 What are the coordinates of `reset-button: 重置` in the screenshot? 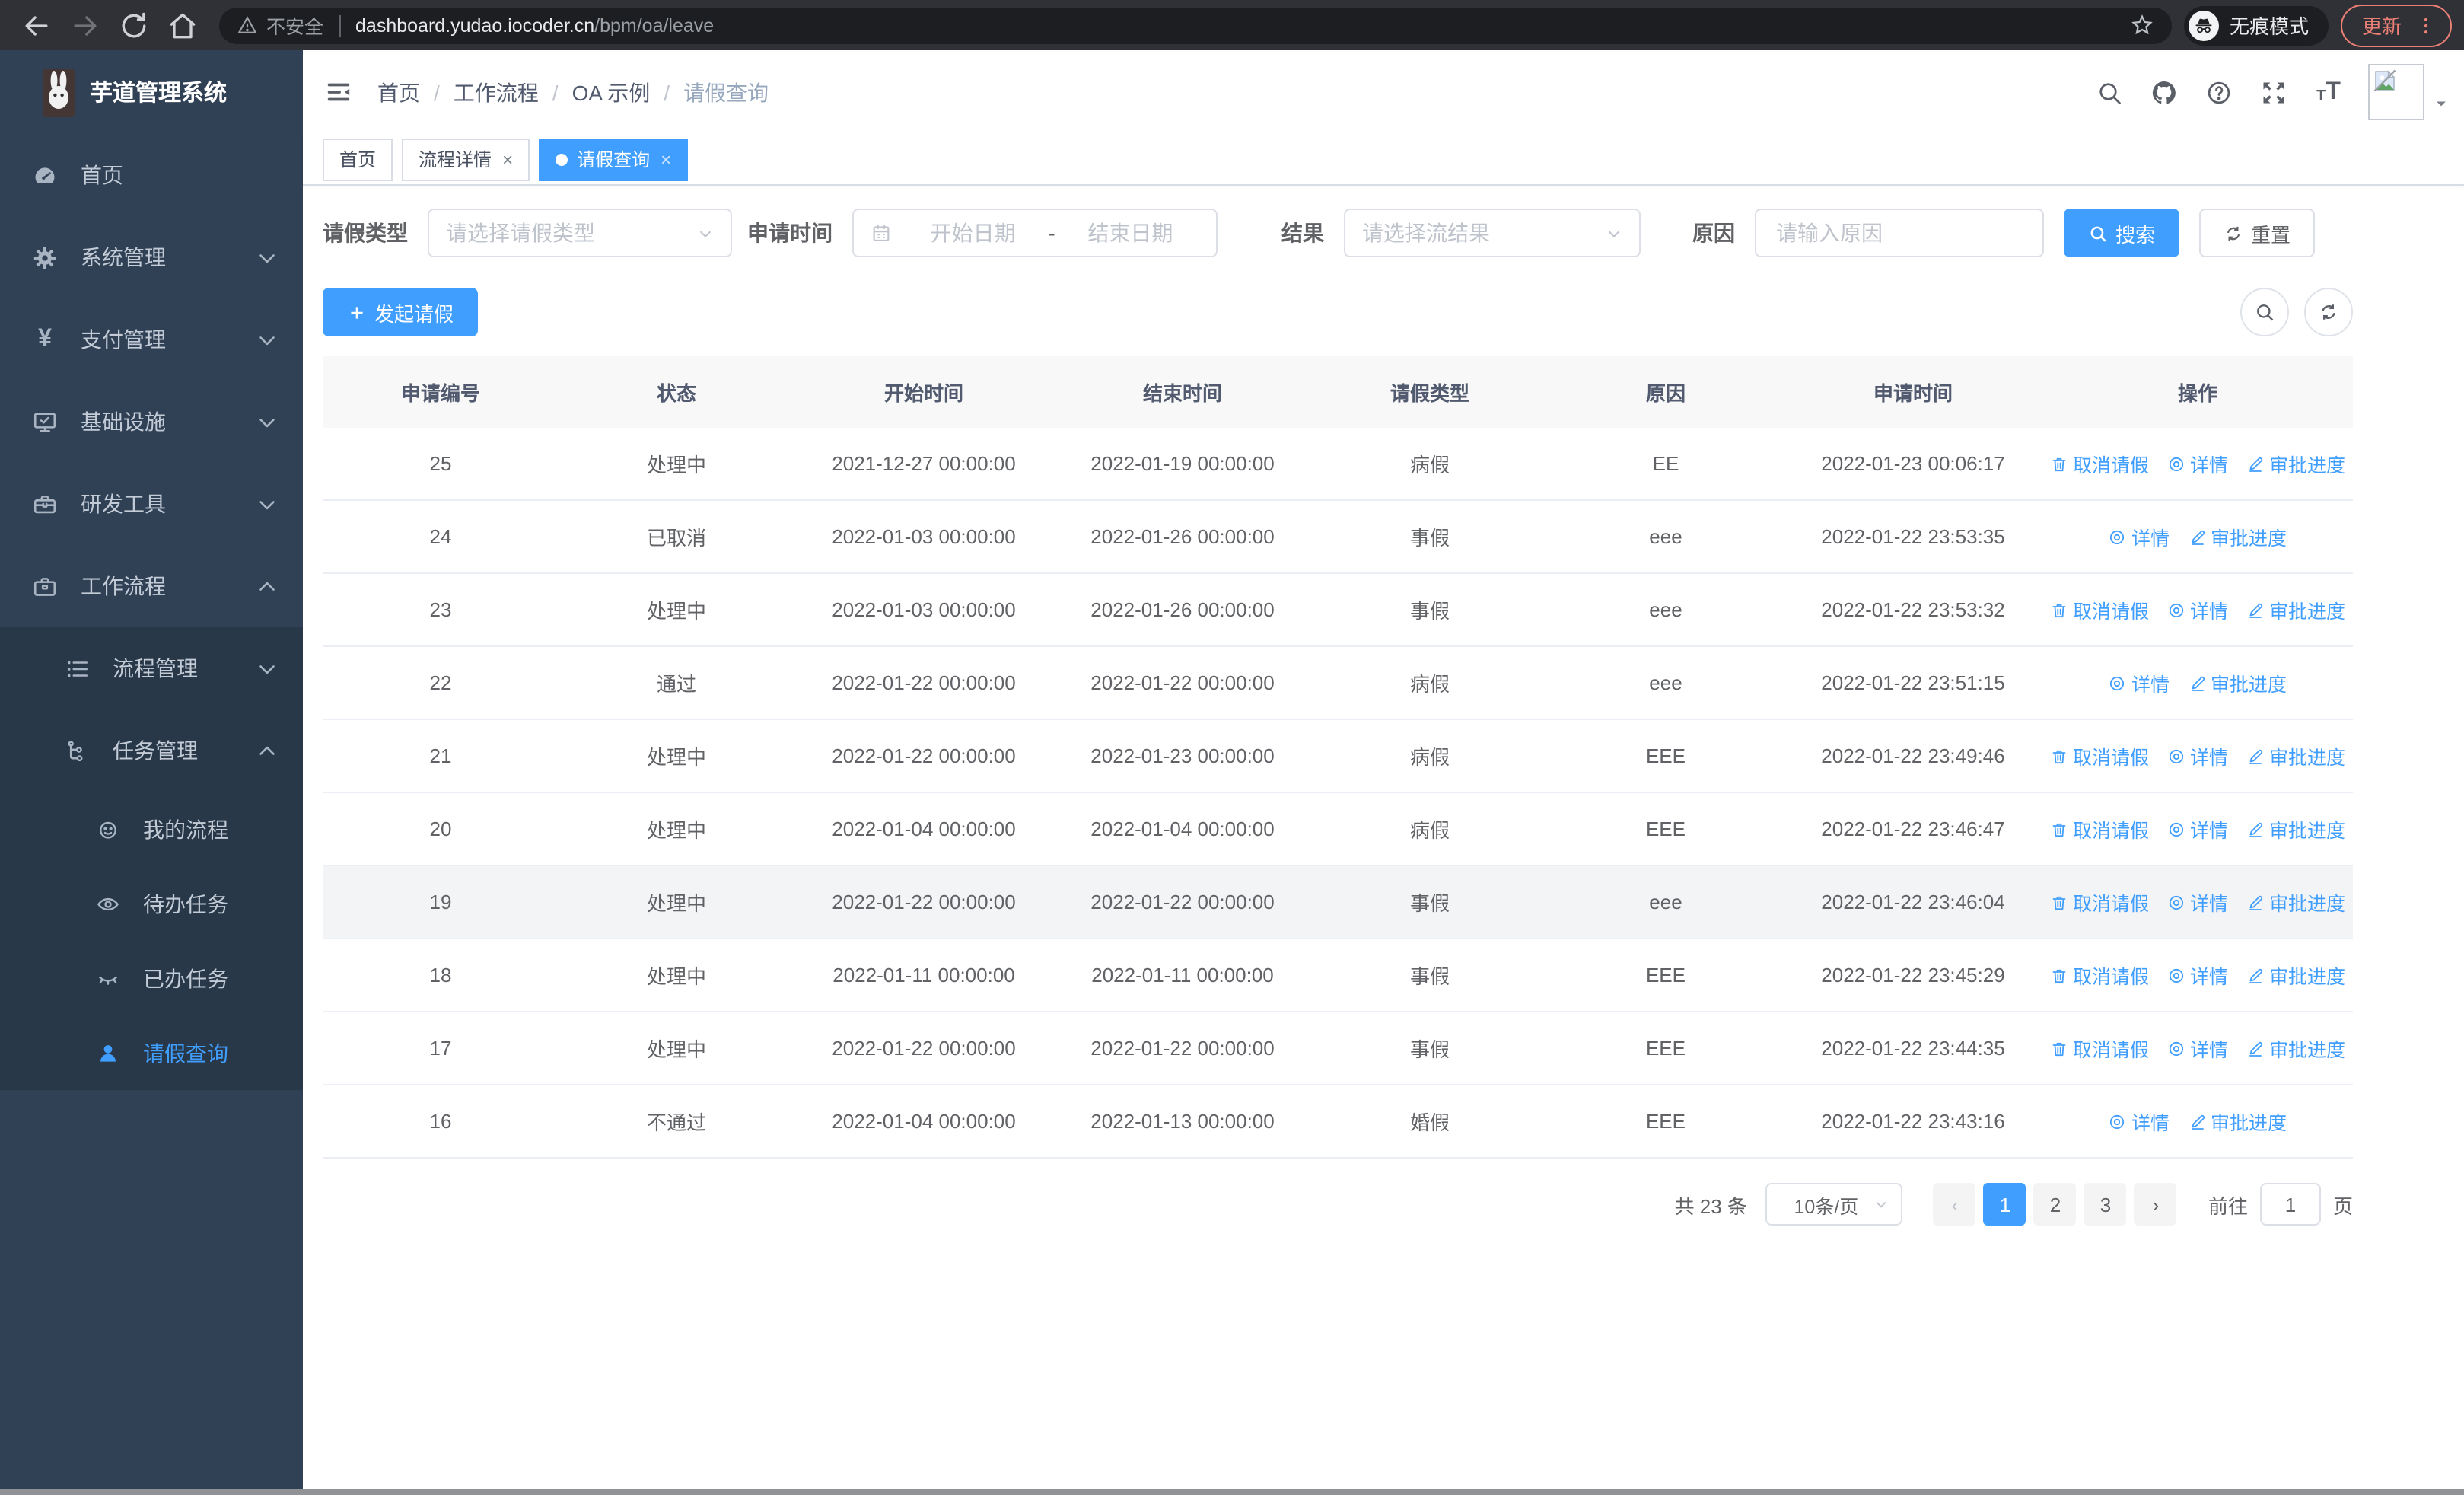 It's located at (2257, 233).